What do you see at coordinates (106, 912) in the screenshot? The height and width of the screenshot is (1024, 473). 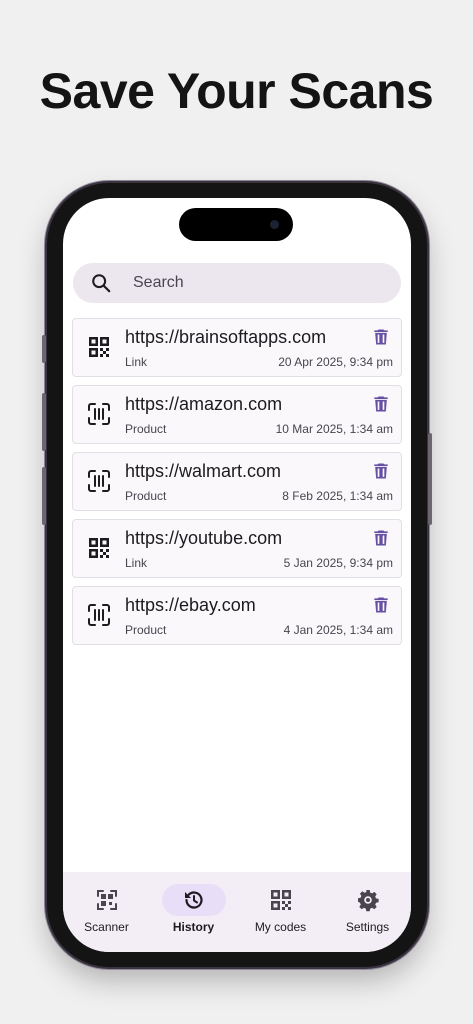 I see `nav-scanner: Scanner` at bounding box center [106, 912].